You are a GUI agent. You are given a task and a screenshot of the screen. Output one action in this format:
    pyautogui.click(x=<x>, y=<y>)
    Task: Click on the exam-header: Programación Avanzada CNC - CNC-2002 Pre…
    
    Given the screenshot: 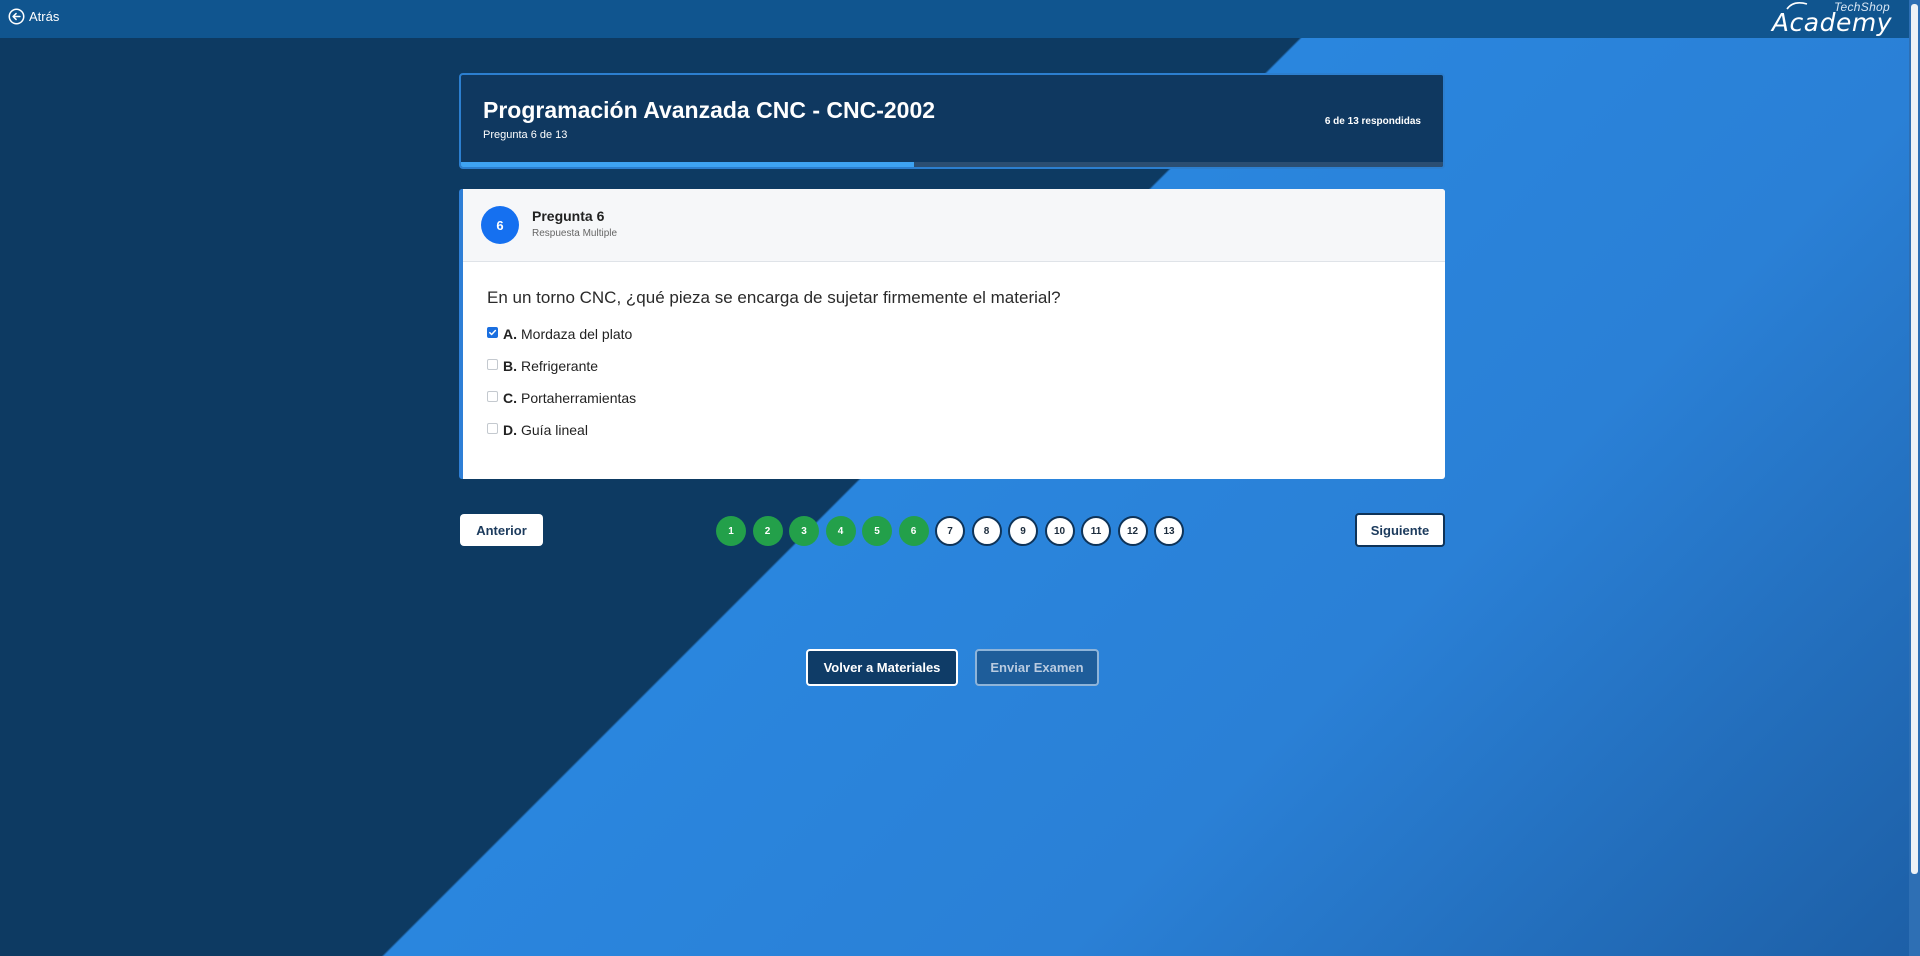 What is the action you would take?
    pyautogui.click(x=952, y=121)
    